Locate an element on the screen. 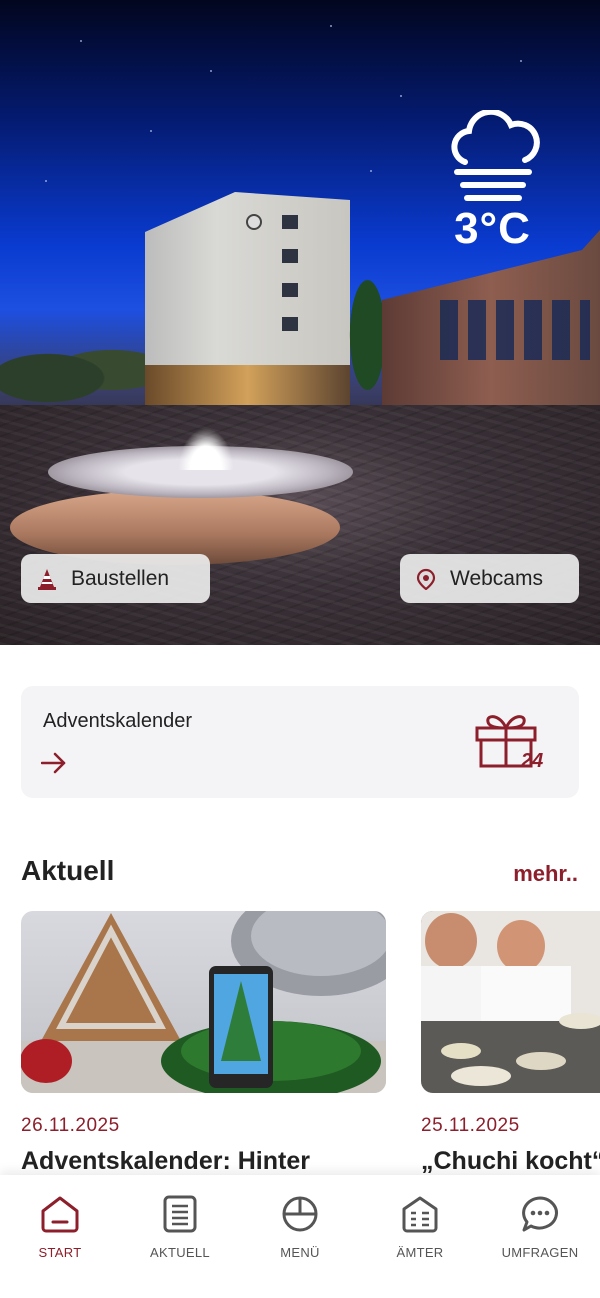 The width and height of the screenshot is (600, 1298). news-date: 25.11.2025 is located at coordinates (470, 1125).